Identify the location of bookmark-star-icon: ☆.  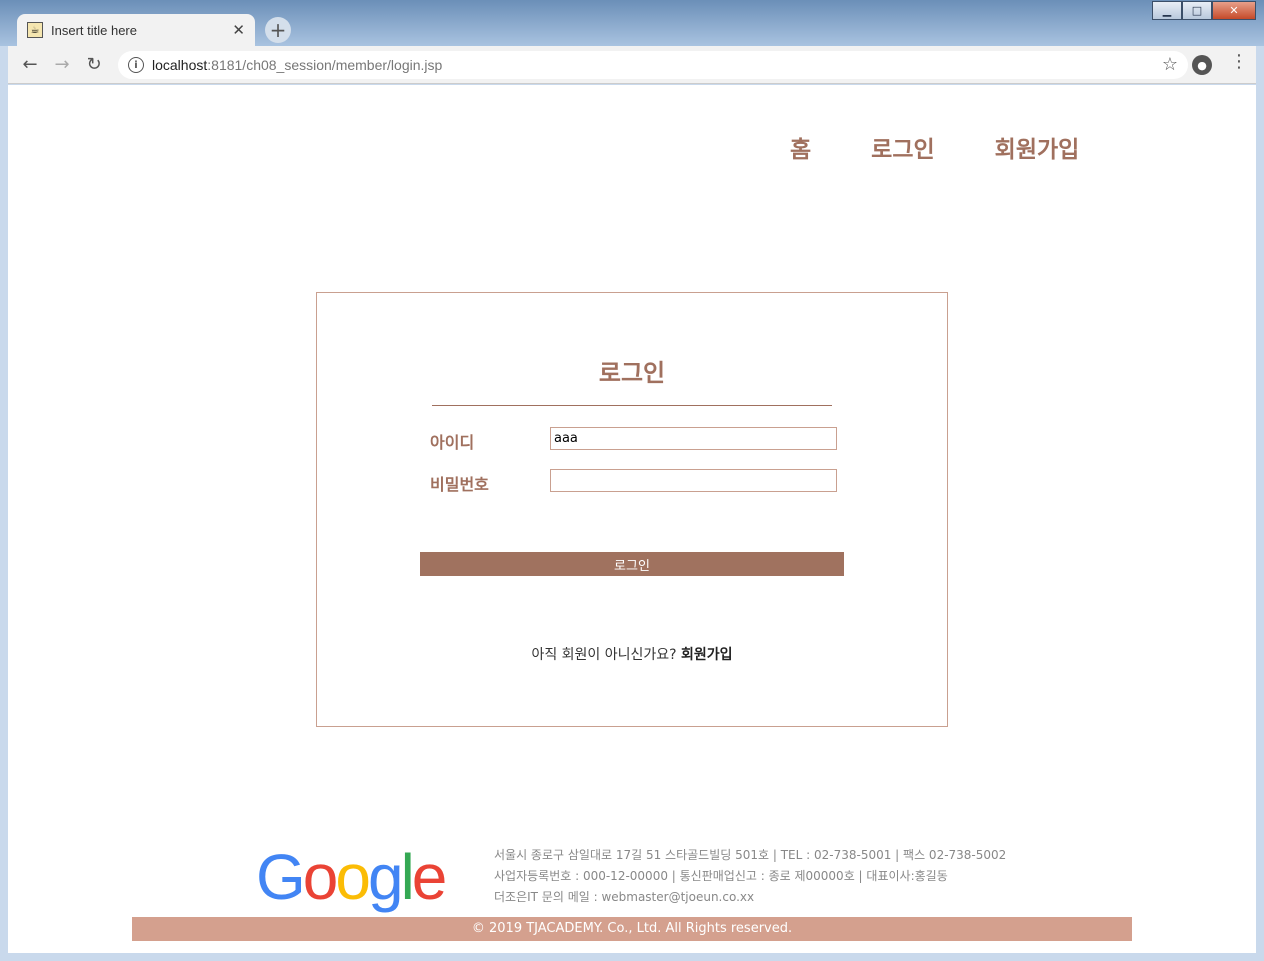
(1170, 64).